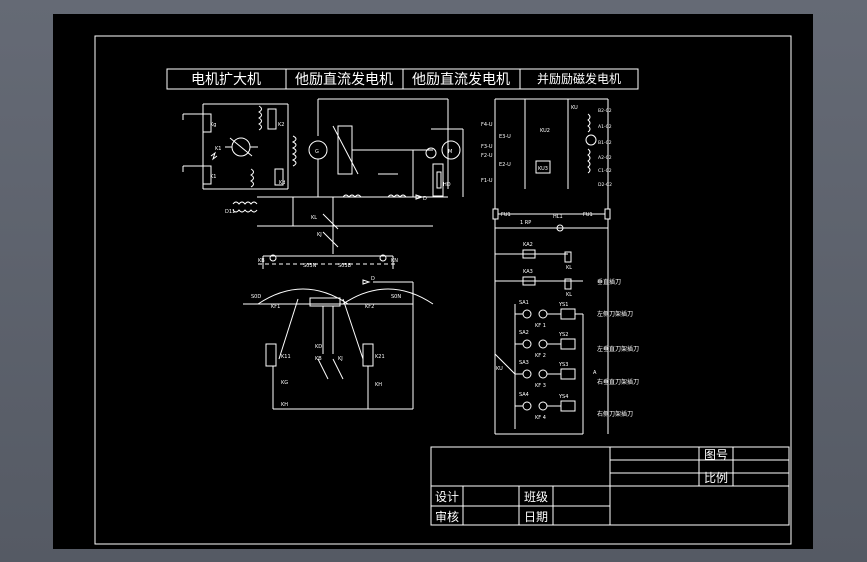 The width and height of the screenshot is (867, 562). Describe the element at coordinates (524, 363) in the screenshot. I see `label-sa3: SA3` at that location.